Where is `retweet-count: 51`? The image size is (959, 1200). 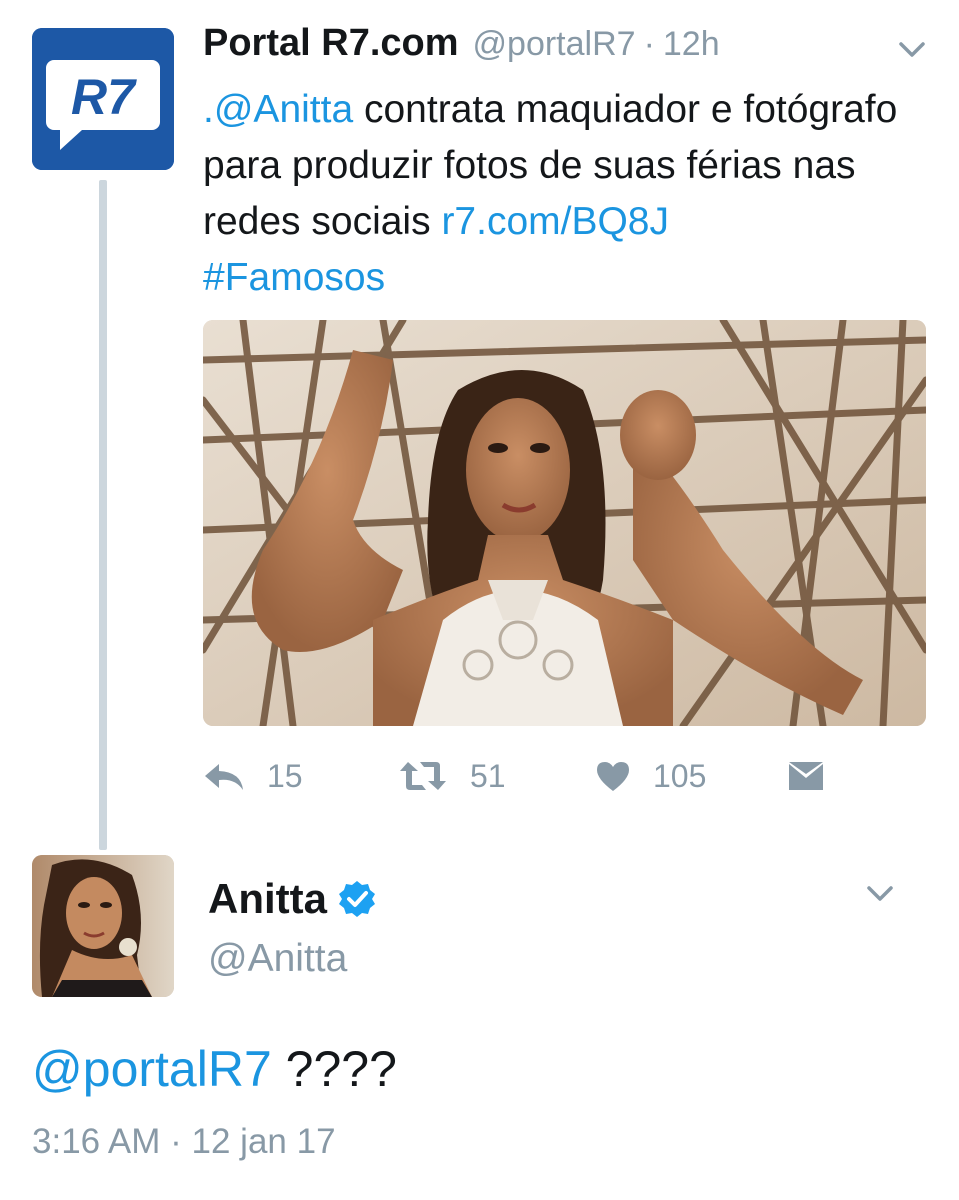 retweet-count: 51 is located at coordinates (488, 775).